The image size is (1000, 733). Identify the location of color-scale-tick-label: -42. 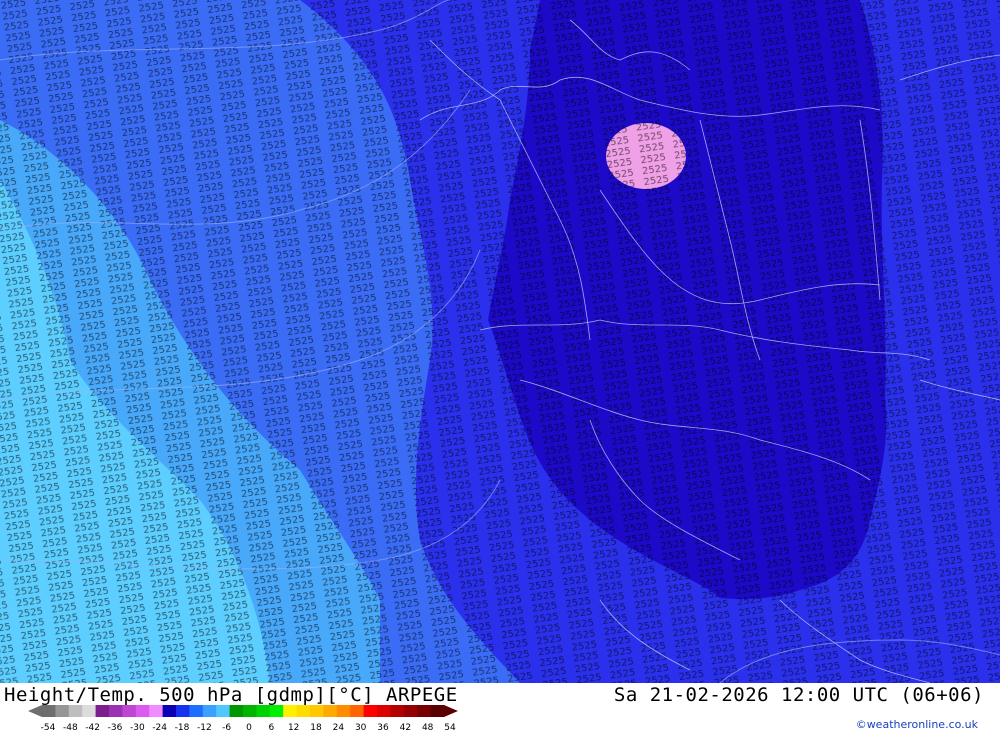
(92, 728).